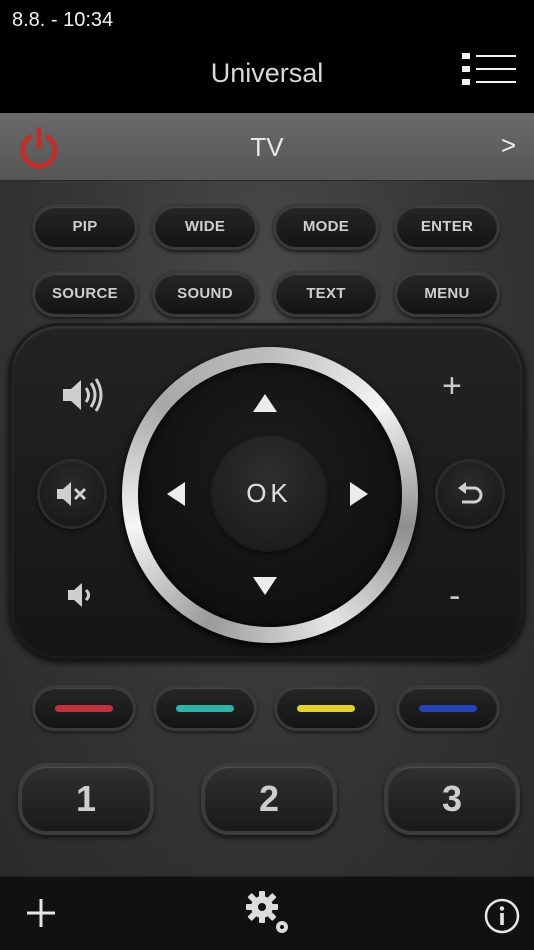  I want to click on ok-button: OK, so click(269, 493).